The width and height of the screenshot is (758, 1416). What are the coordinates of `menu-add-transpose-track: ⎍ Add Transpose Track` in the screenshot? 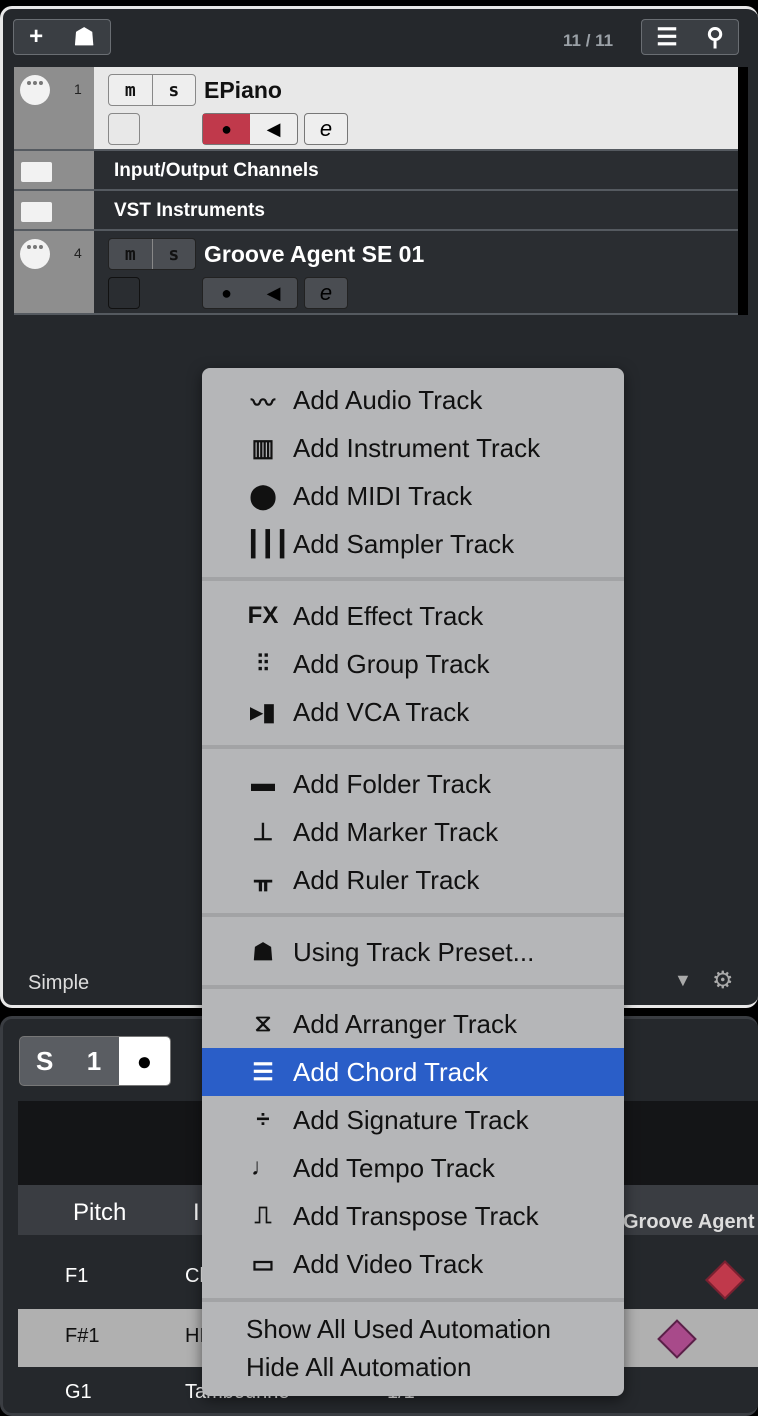 It's located at (413, 1216).